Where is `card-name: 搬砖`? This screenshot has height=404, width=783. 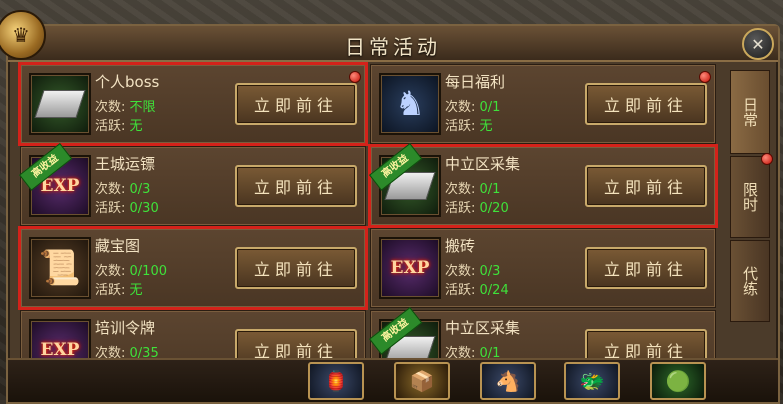 card-name: 搬砖 is located at coordinates (460, 246).